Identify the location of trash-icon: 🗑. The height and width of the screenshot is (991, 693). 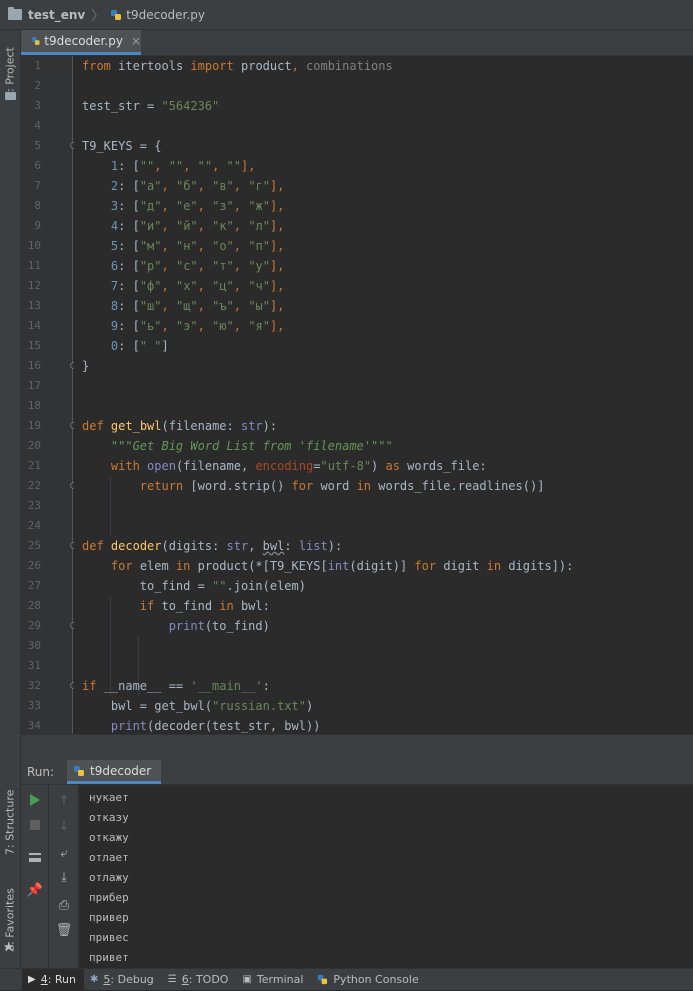
(64, 930).